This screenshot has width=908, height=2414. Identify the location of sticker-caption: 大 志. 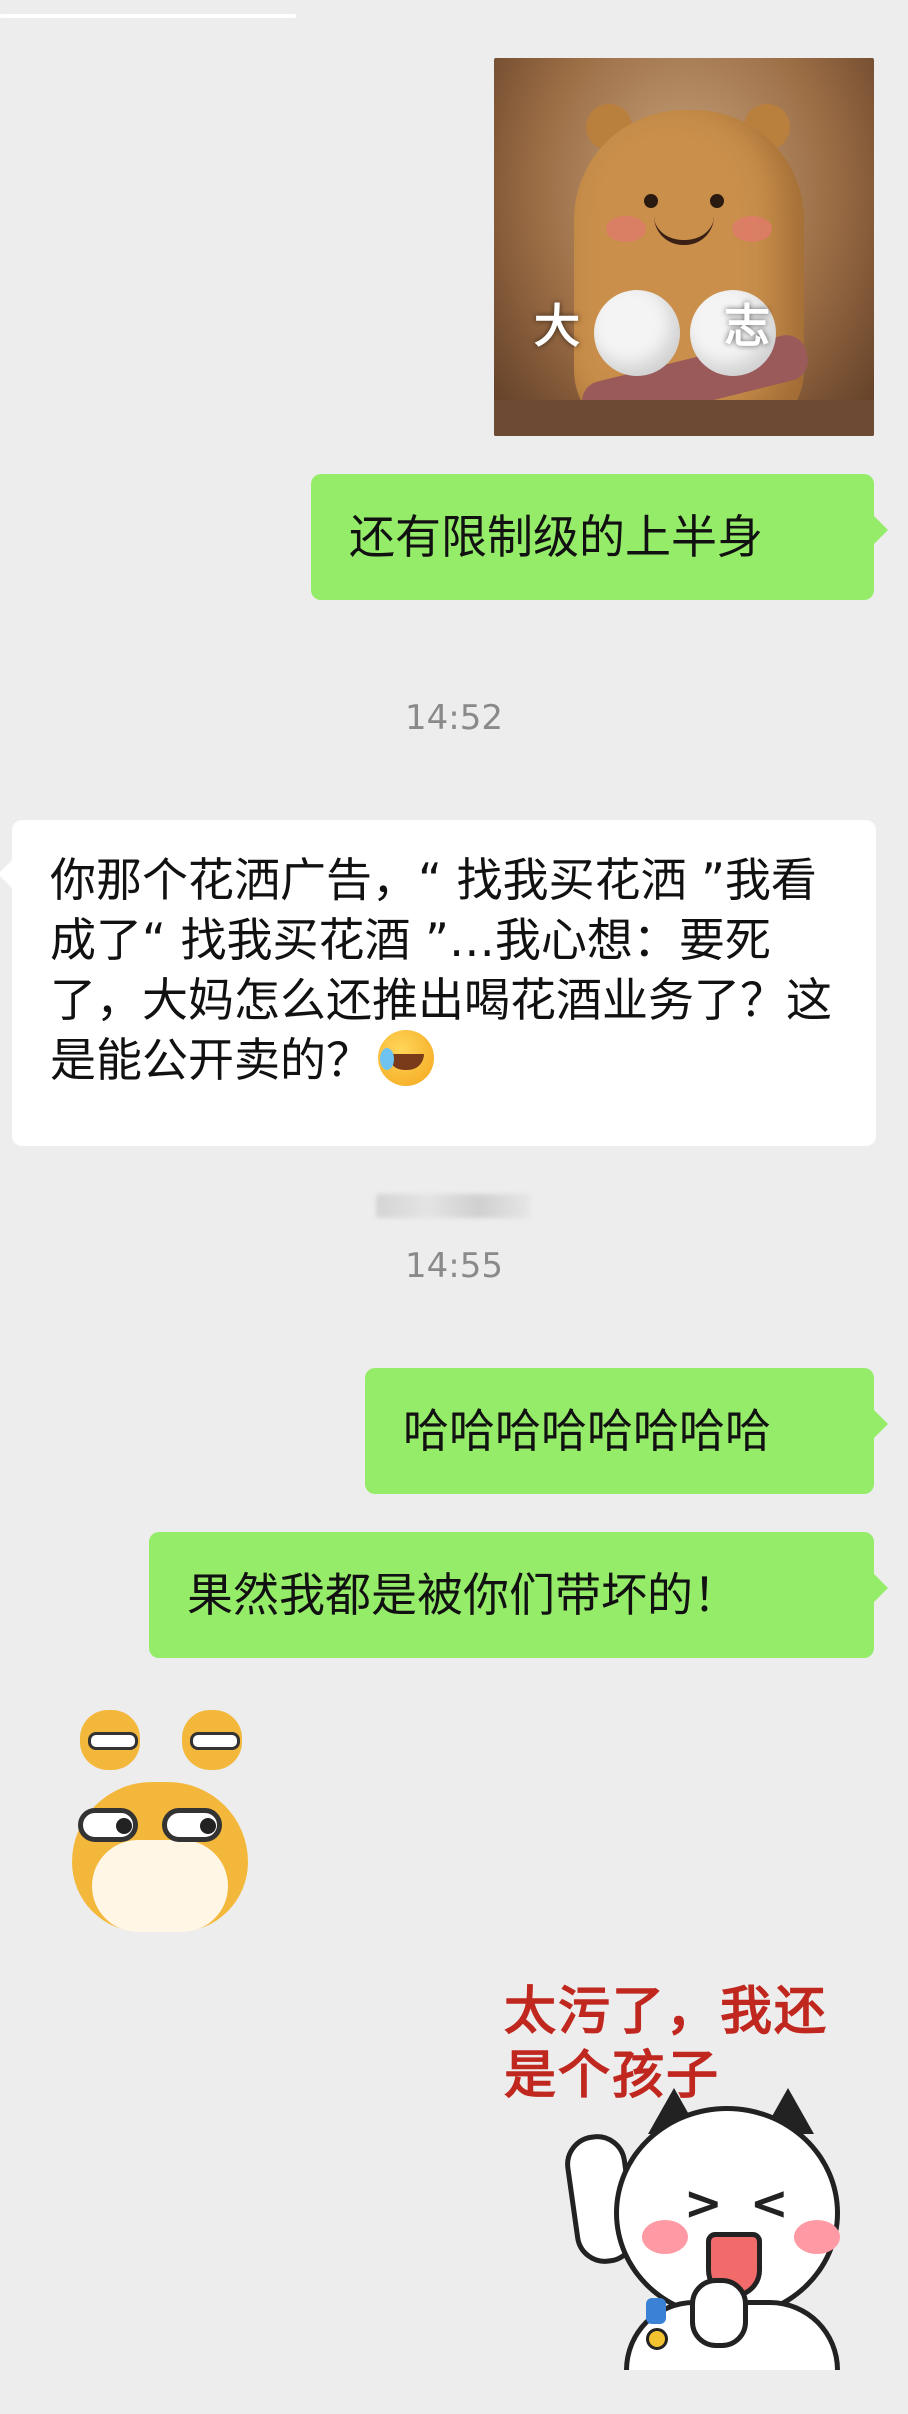
(683, 326).